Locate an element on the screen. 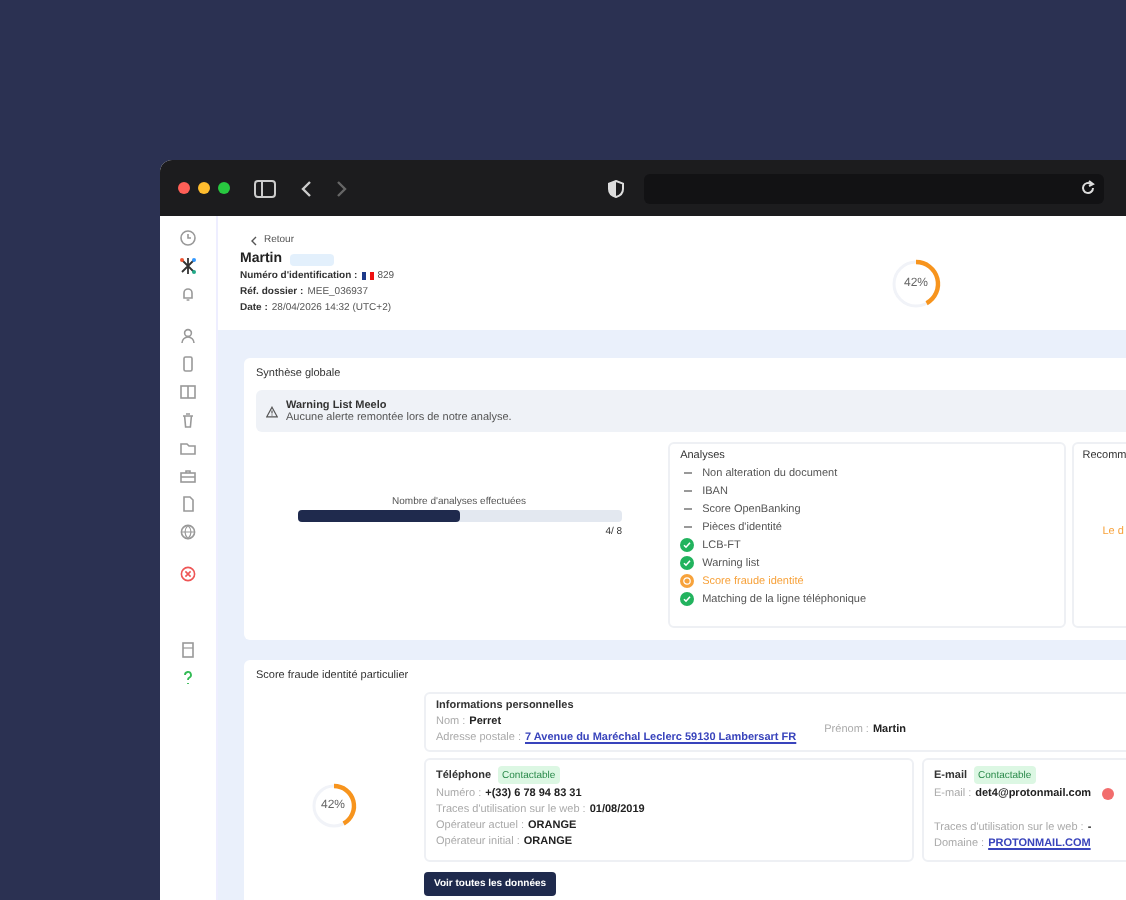  minimize-button is located at coordinates (204, 188).